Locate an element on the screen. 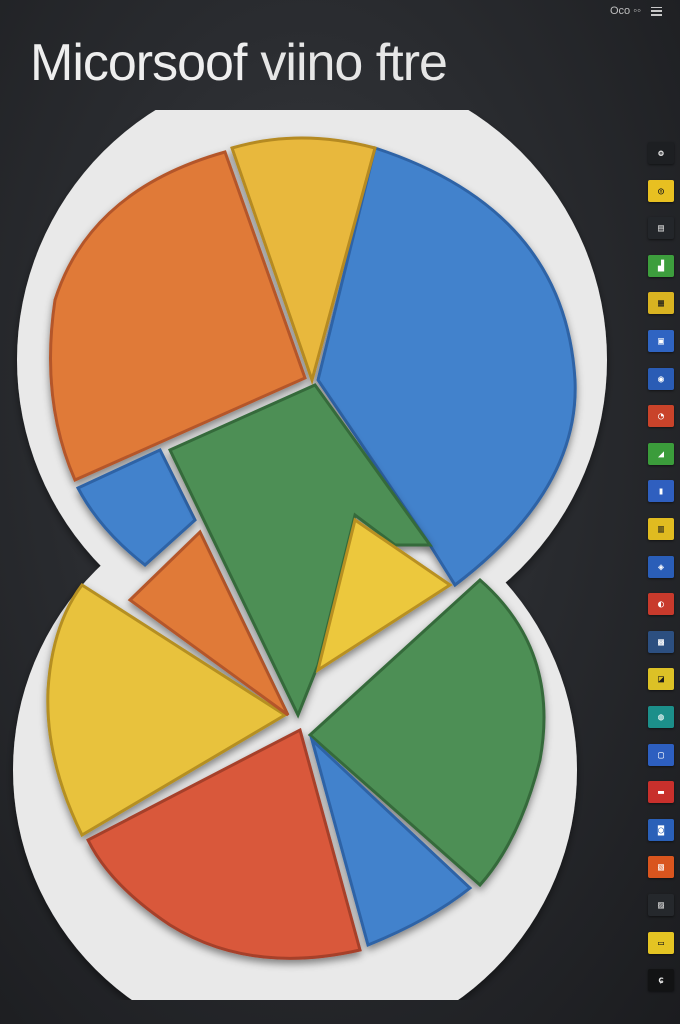 The height and width of the screenshot is (1024, 680). top-status-bar: Oco ◦◦ is located at coordinates (636, 11).